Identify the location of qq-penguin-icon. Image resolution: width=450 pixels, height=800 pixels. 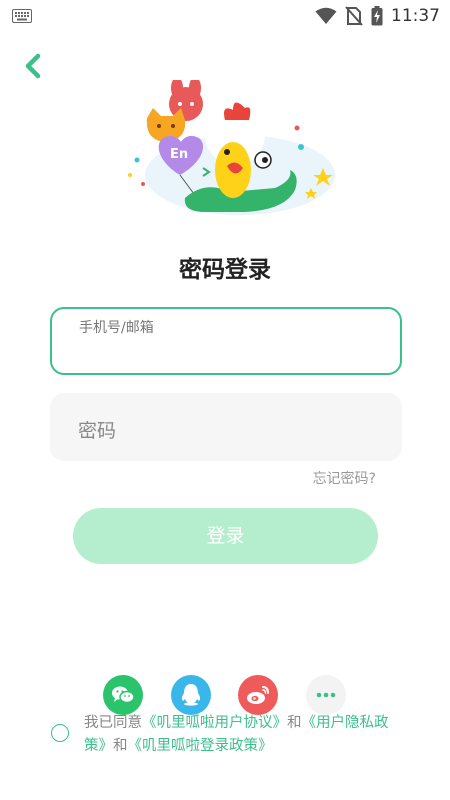
(191, 695).